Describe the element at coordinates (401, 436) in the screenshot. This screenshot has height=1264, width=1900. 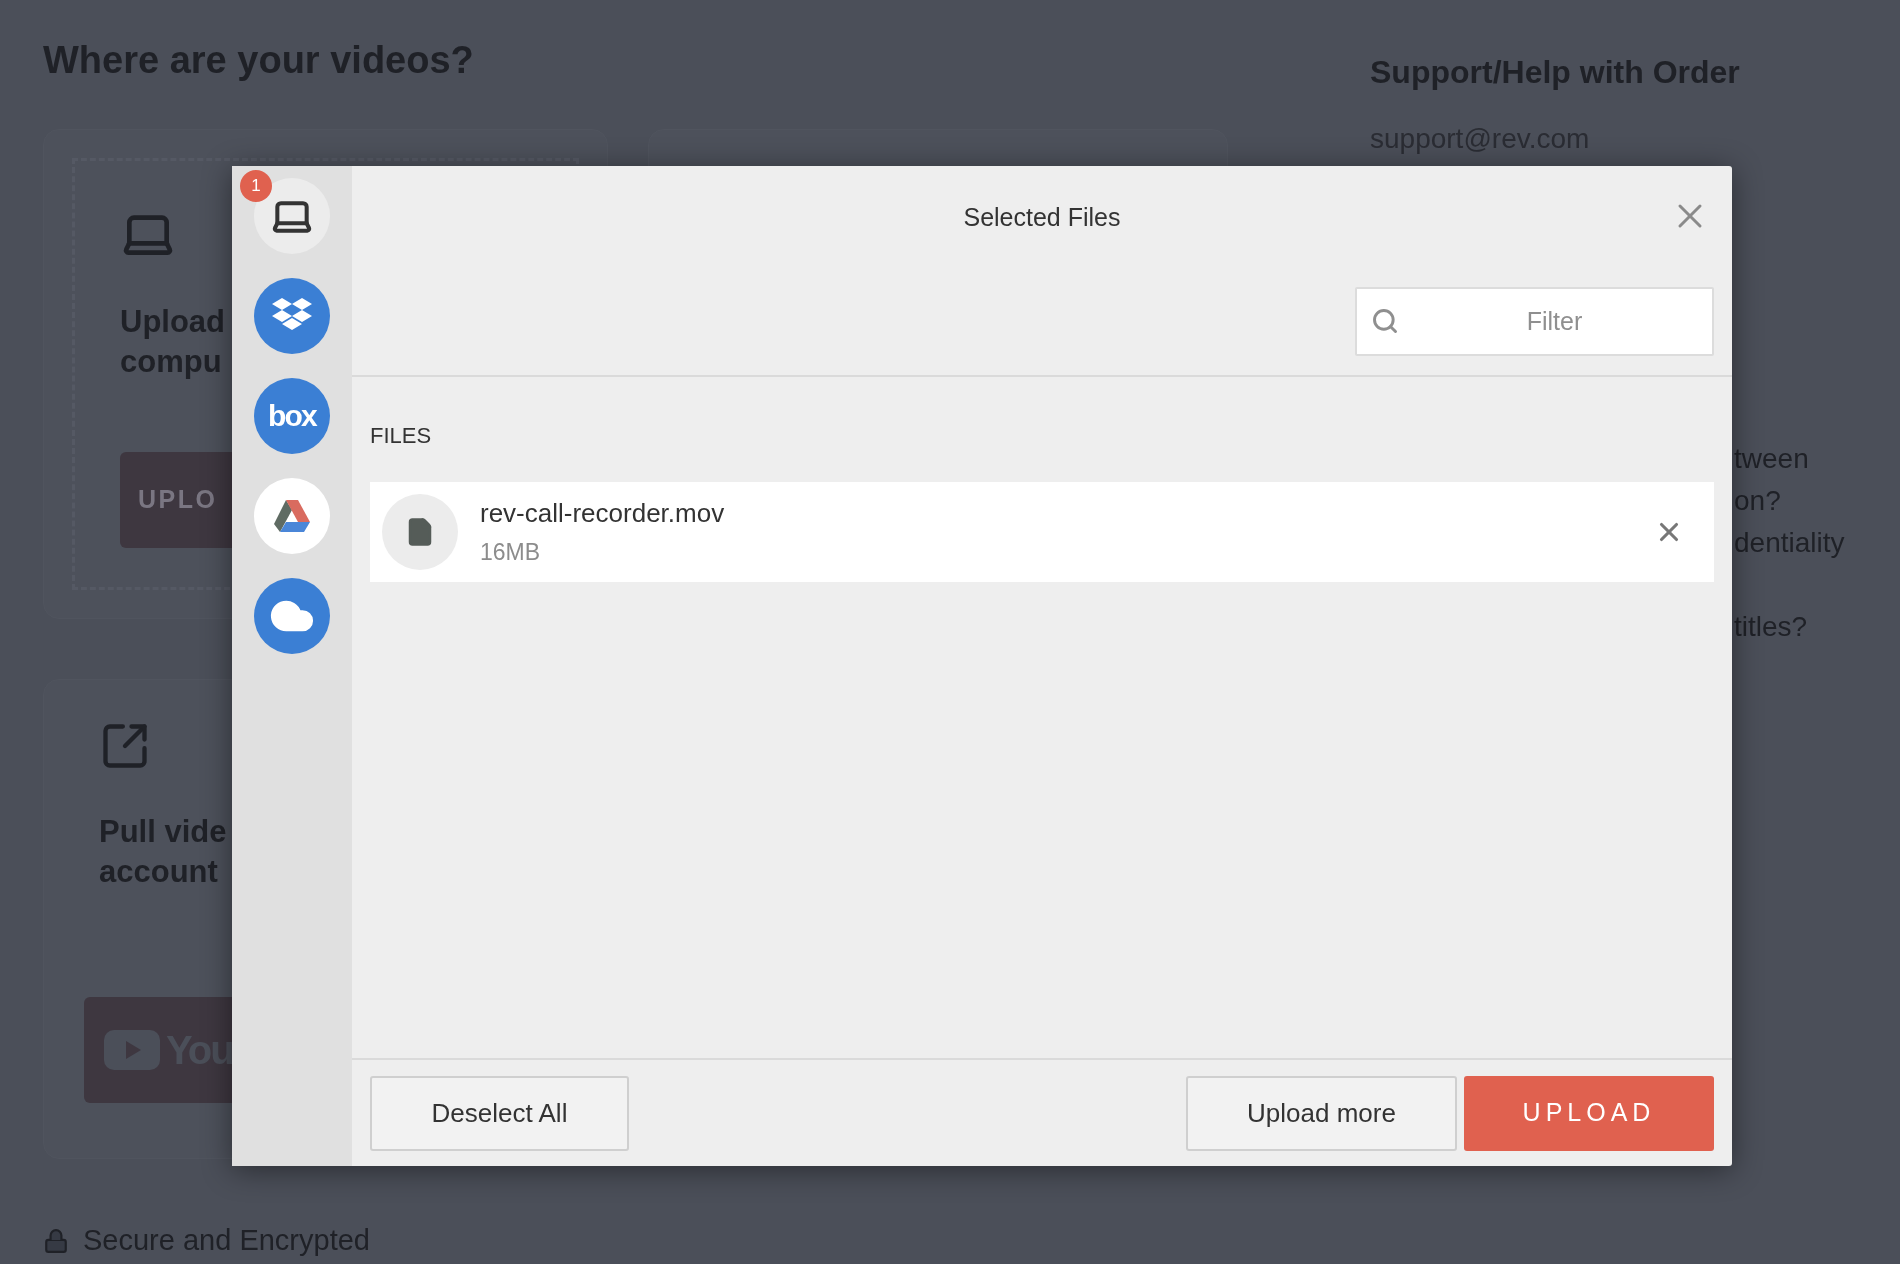
I see `section-label: FILES` at that location.